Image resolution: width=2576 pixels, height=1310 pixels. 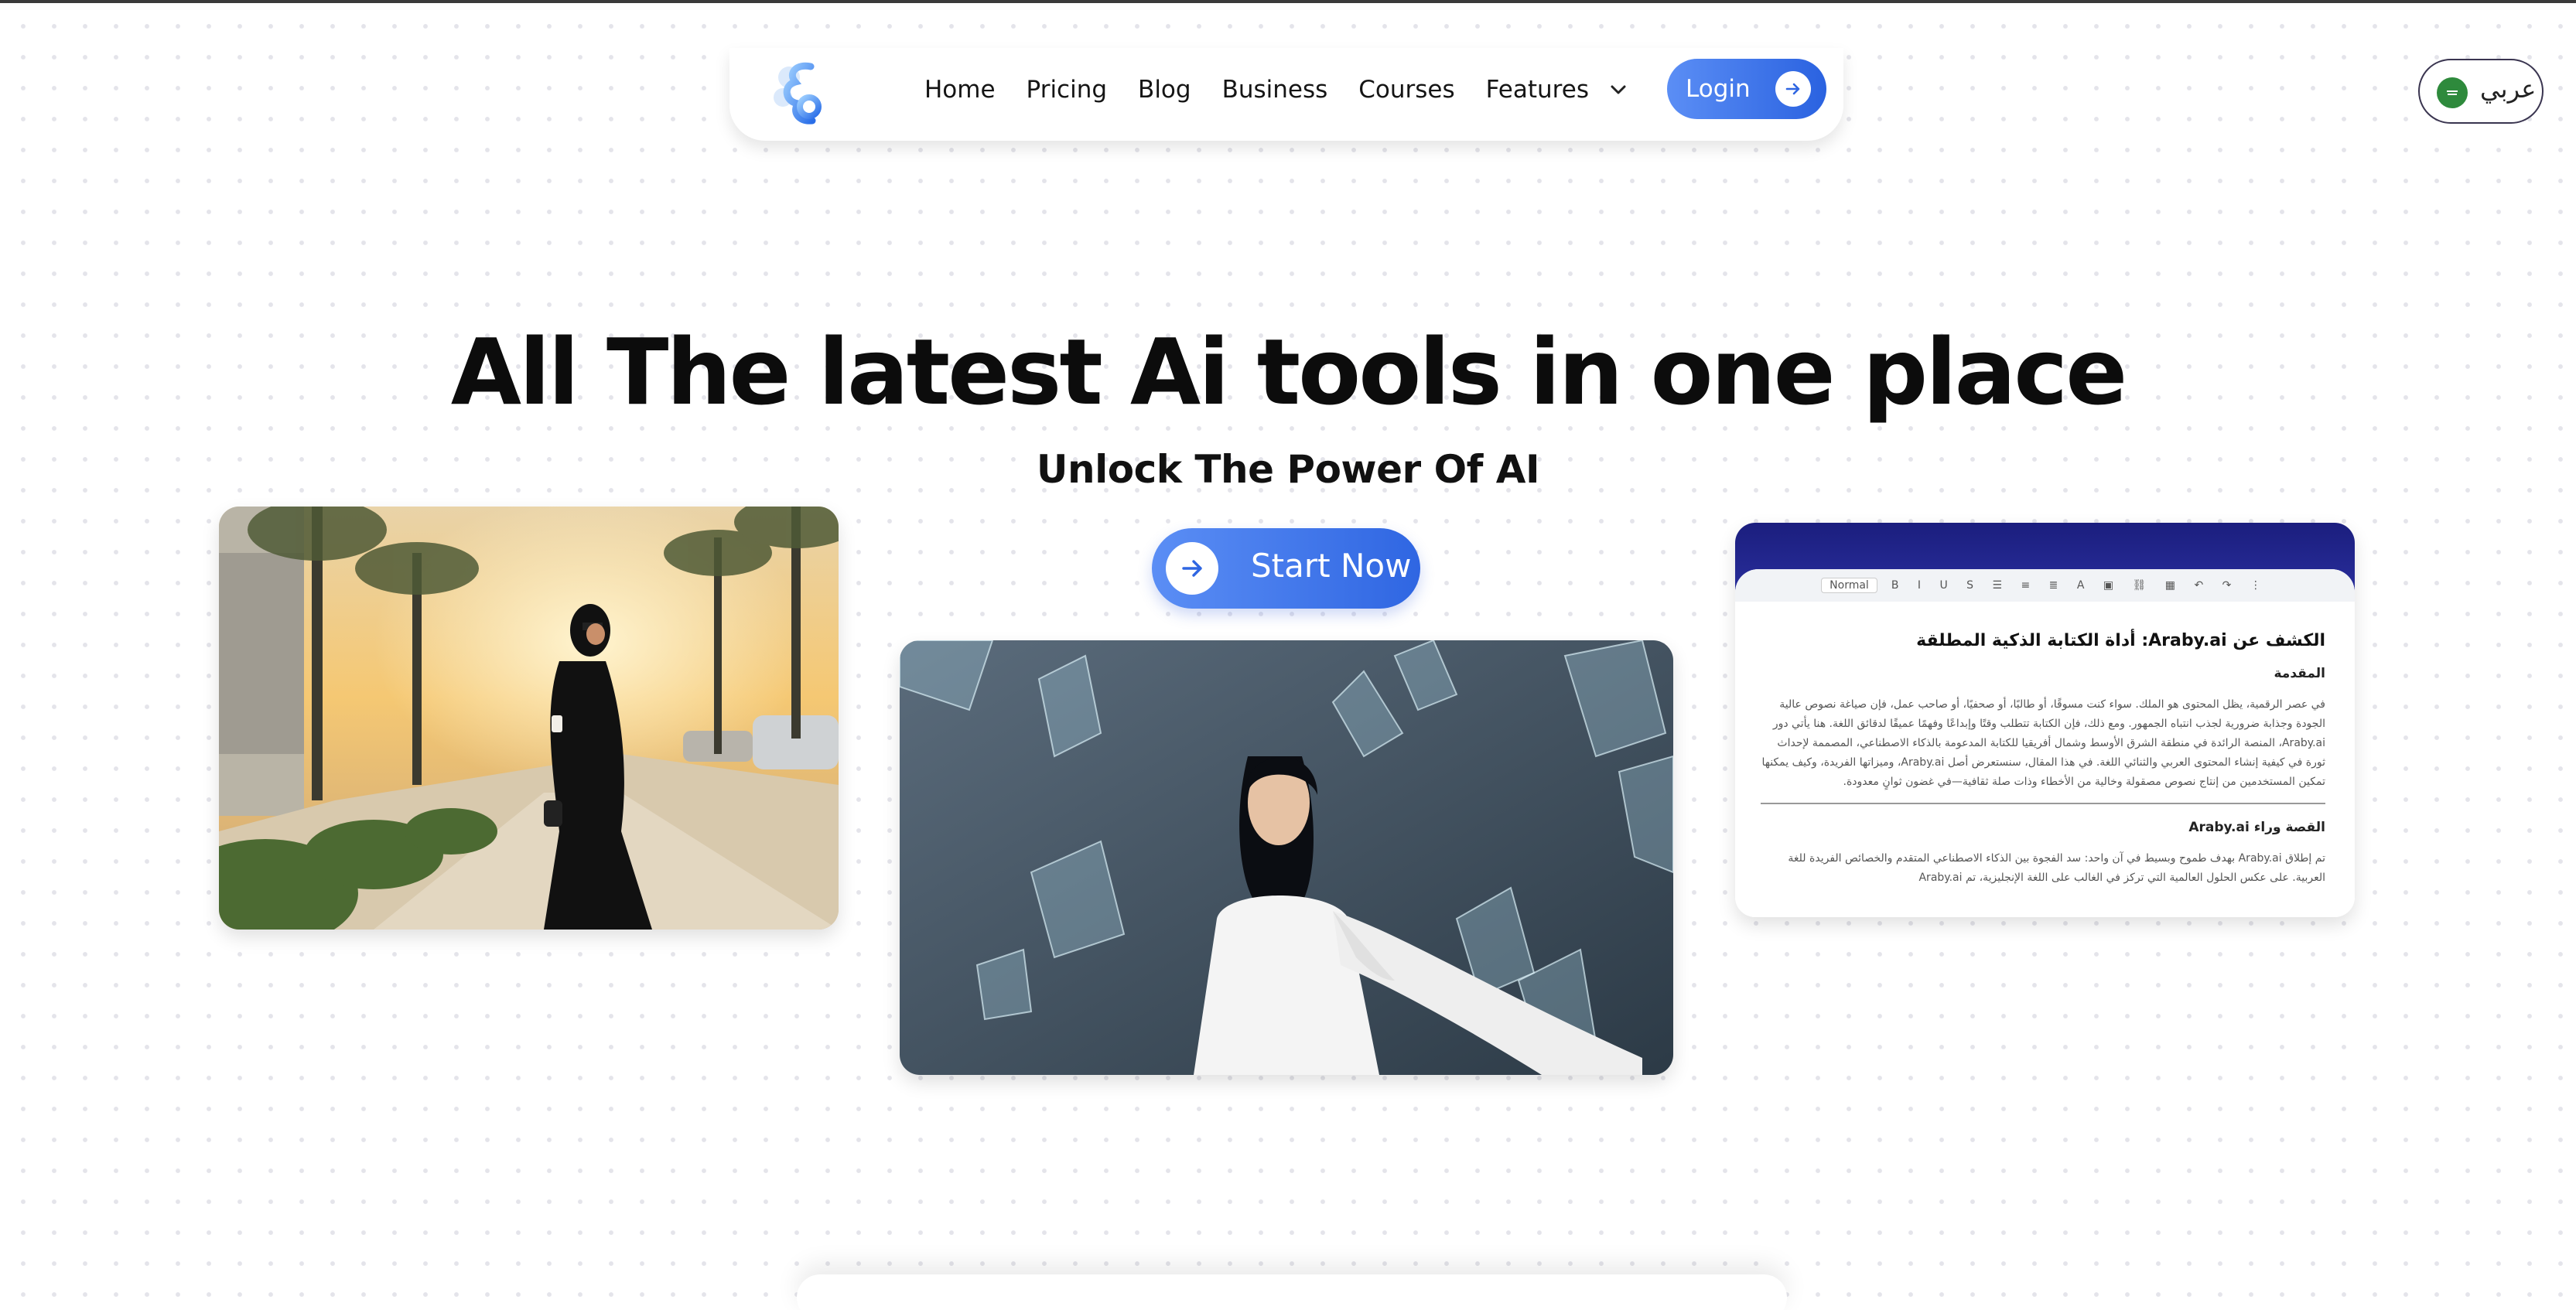 I want to click on language-label: عربي, so click(x=2508, y=89).